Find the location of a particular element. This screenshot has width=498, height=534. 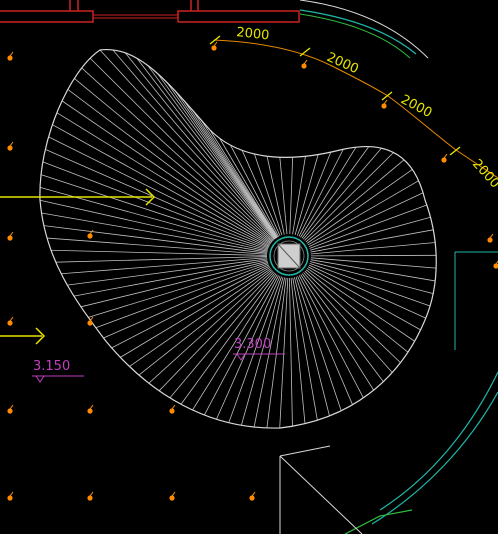

top-wall is located at coordinates (150, 11).